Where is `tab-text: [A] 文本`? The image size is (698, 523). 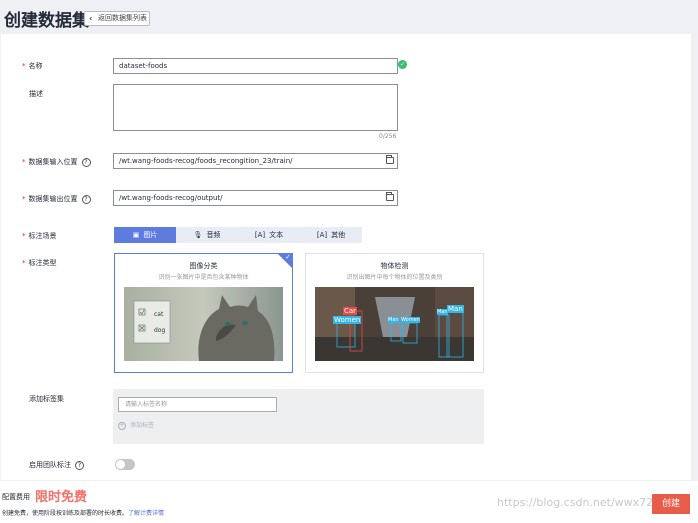 tab-text: [A] 文本 is located at coordinates (269, 235).